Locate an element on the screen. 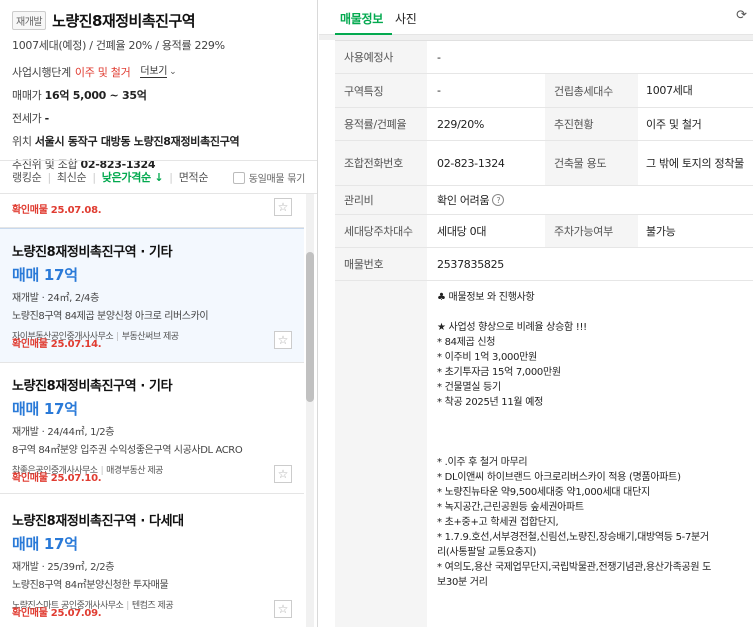 This screenshot has height=627, width=753. chevron-down-icon: ⌄ is located at coordinates (173, 72).